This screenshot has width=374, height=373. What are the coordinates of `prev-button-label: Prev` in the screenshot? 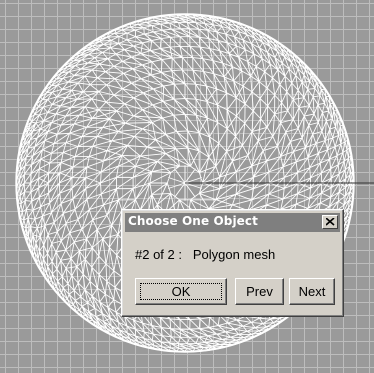 It's located at (259, 291).